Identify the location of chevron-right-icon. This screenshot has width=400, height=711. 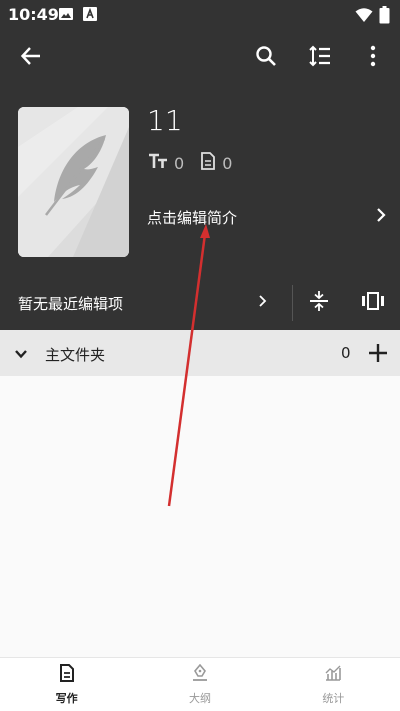
(381, 217).